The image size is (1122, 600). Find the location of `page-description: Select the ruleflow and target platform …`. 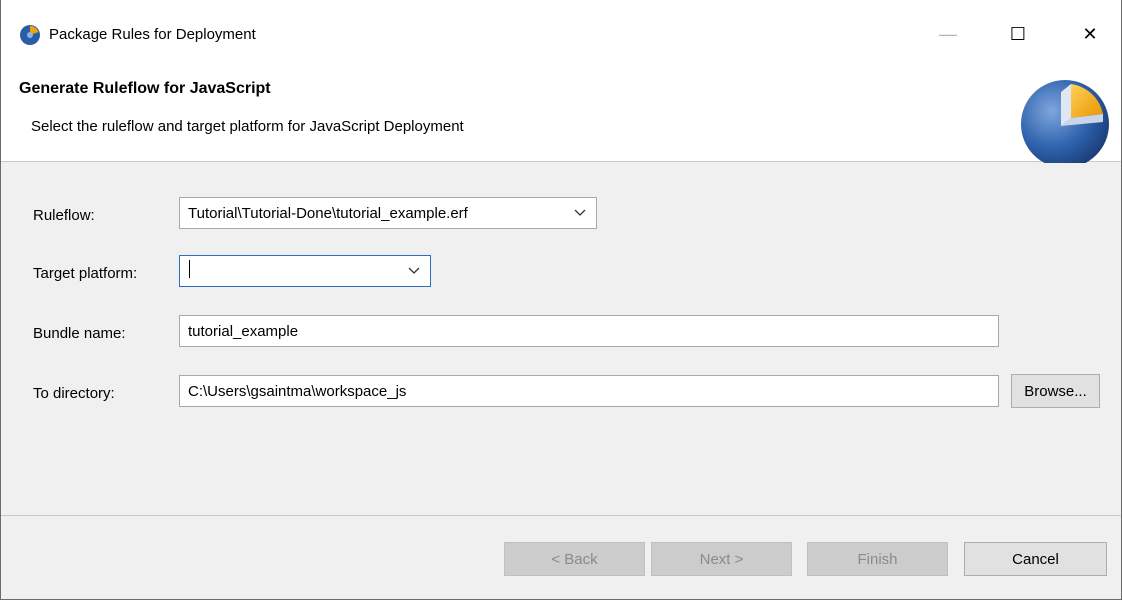

page-description: Select the ruleflow and target platform … is located at coordinates (247, 126).